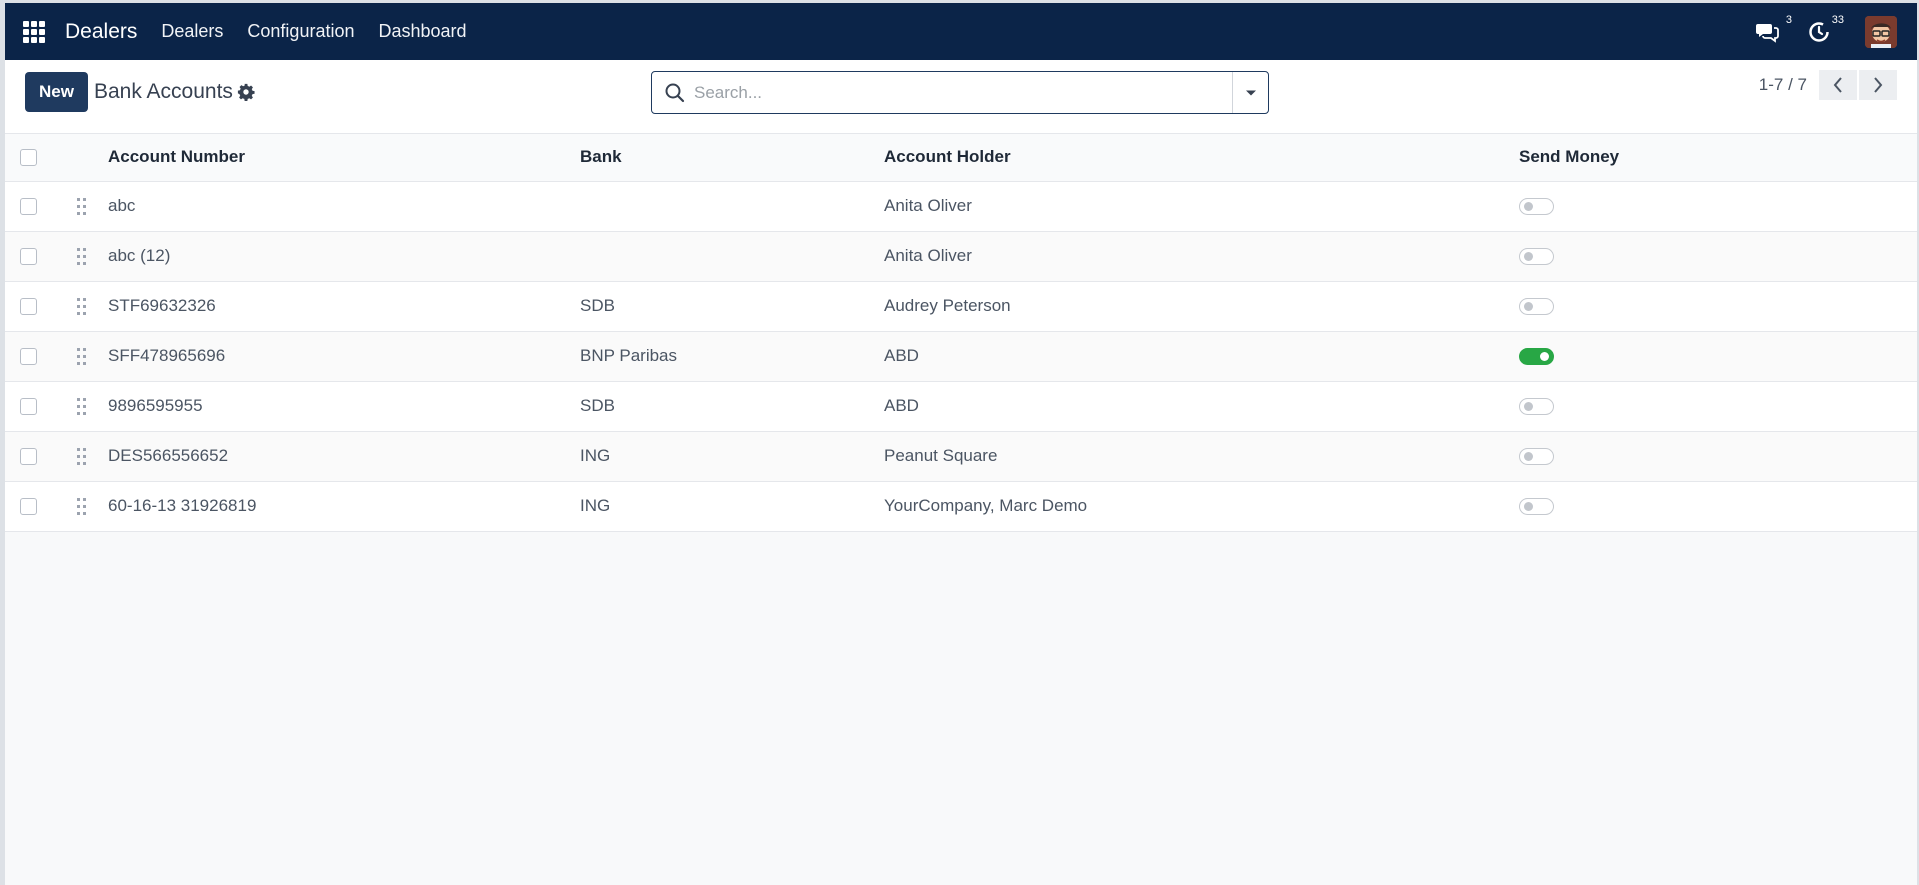 The image size is (1919, 885). I want to click on table-row: SFF478965696 BNP Paribas ABD, so click(961, 356).